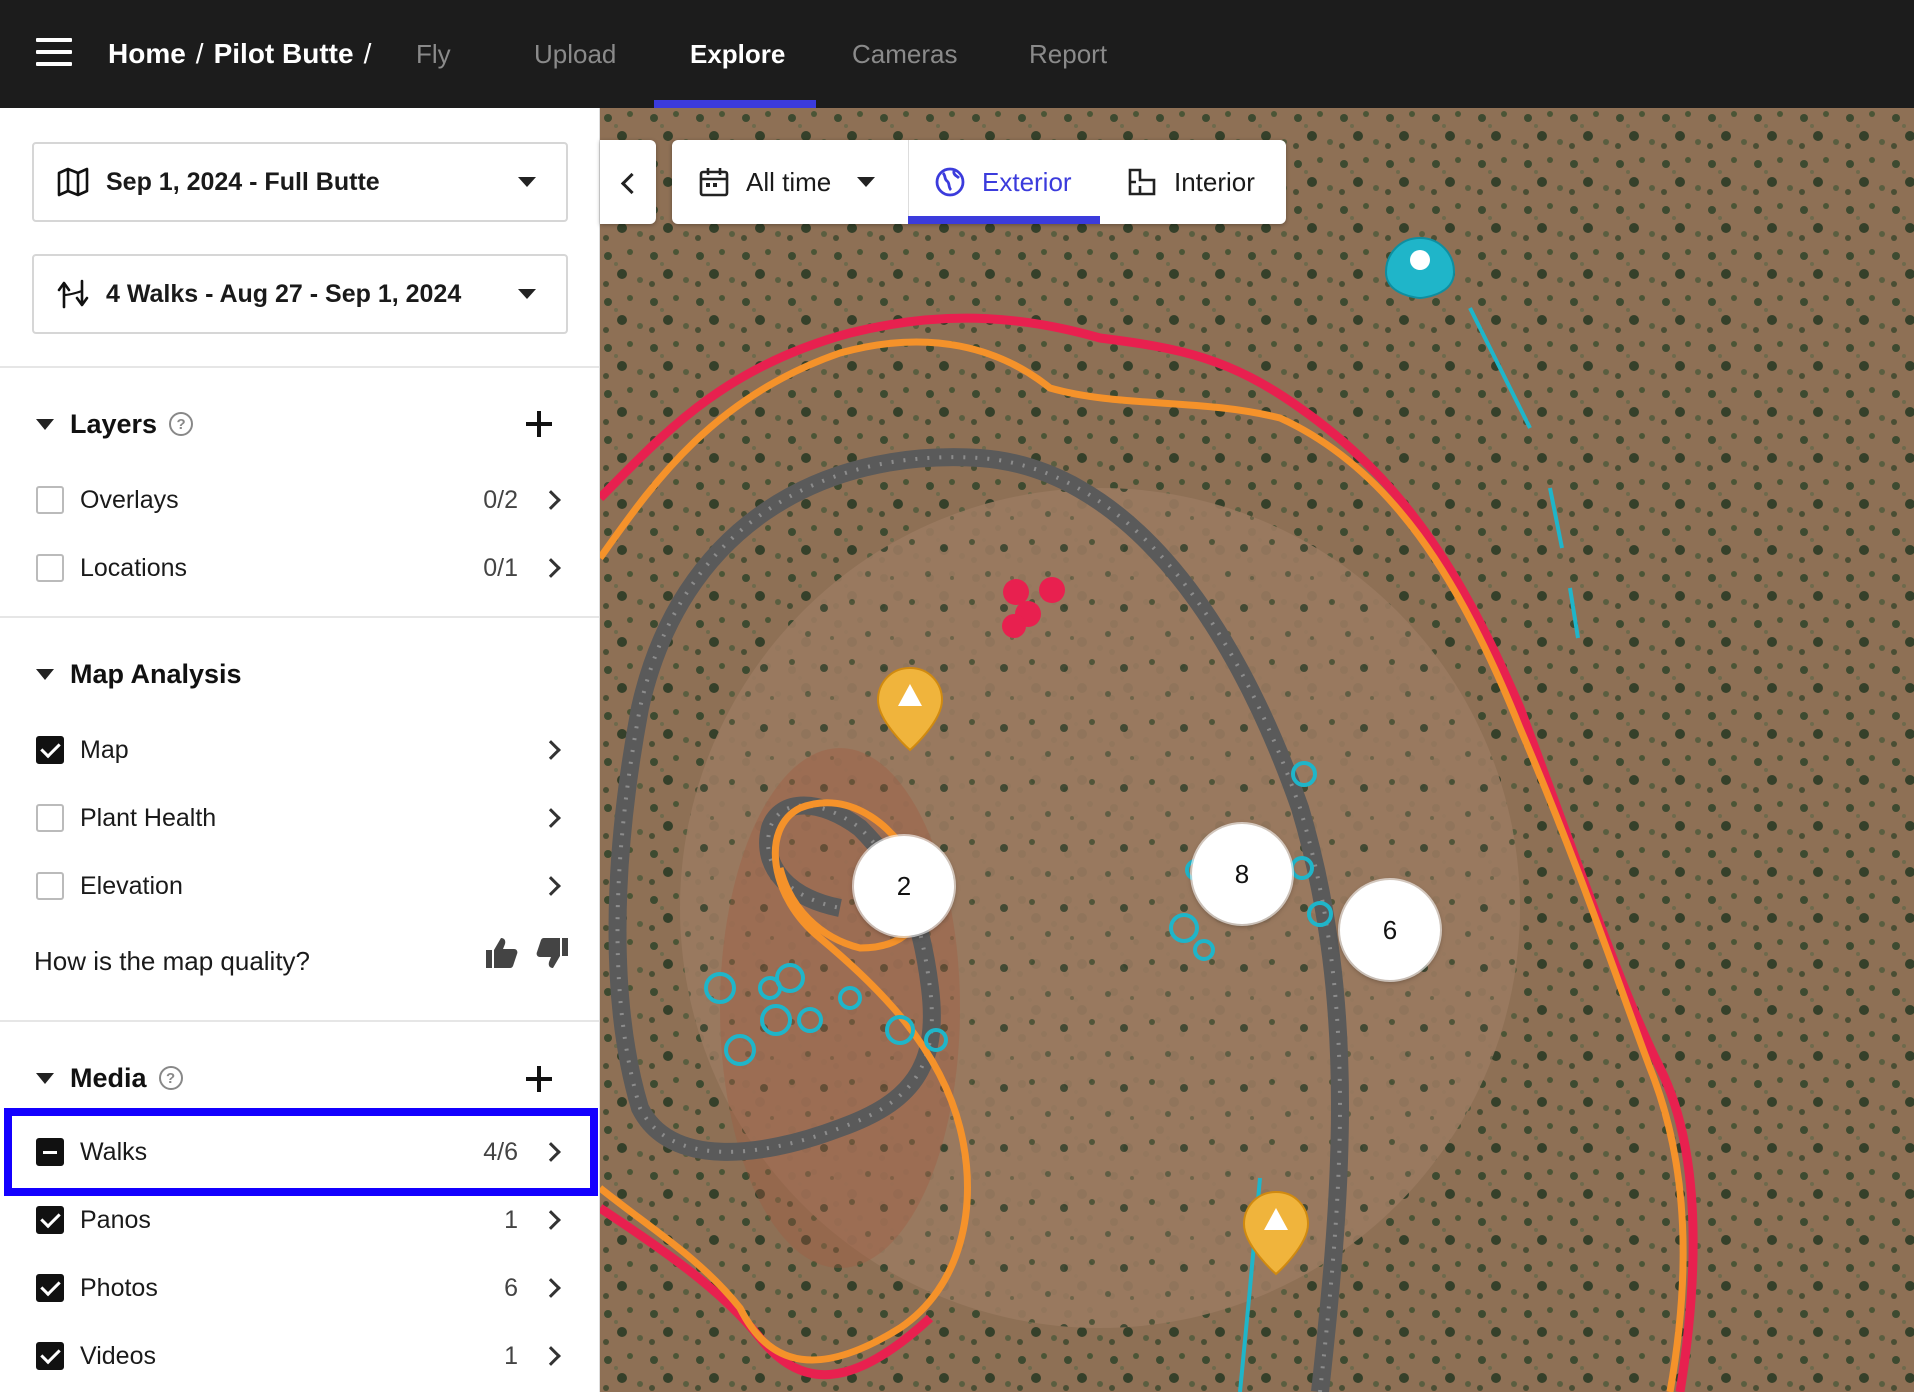  Describe the element at coordinates (511, 1287) in the screenshot. I see `media-item-count: 6` at that location.